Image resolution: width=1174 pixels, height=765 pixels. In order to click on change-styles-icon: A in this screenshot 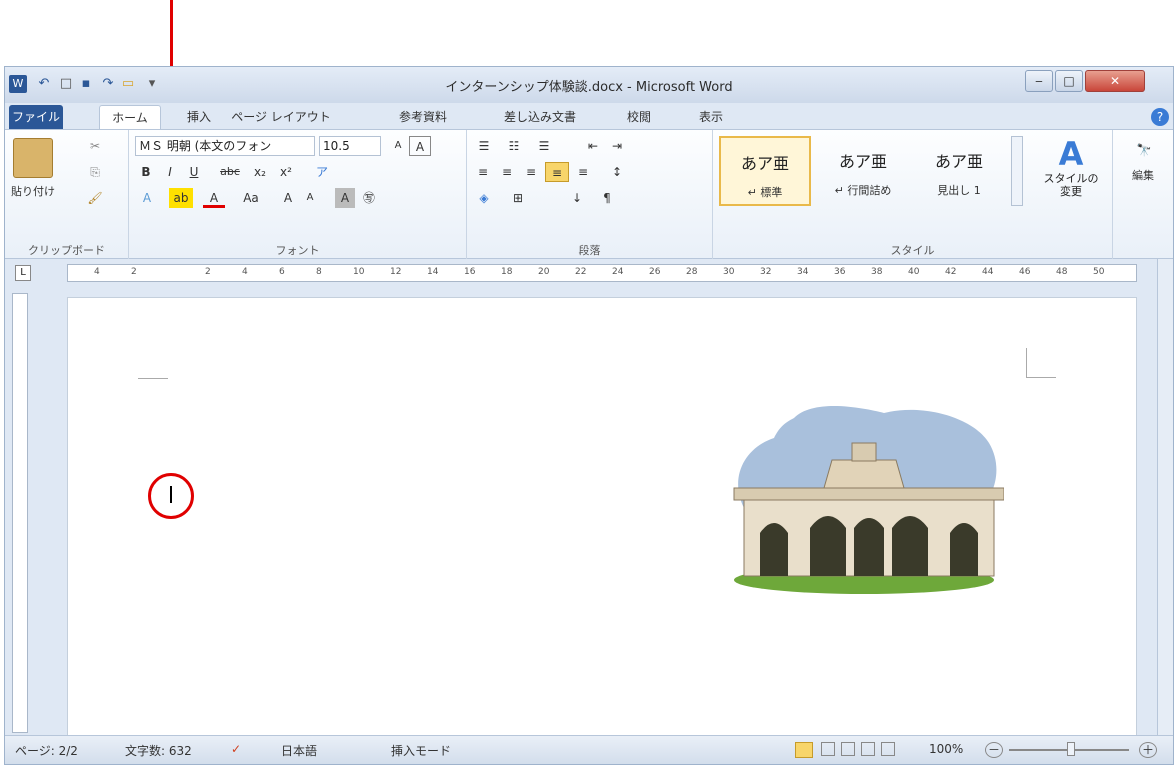, I will do `click(1071, 154)`.